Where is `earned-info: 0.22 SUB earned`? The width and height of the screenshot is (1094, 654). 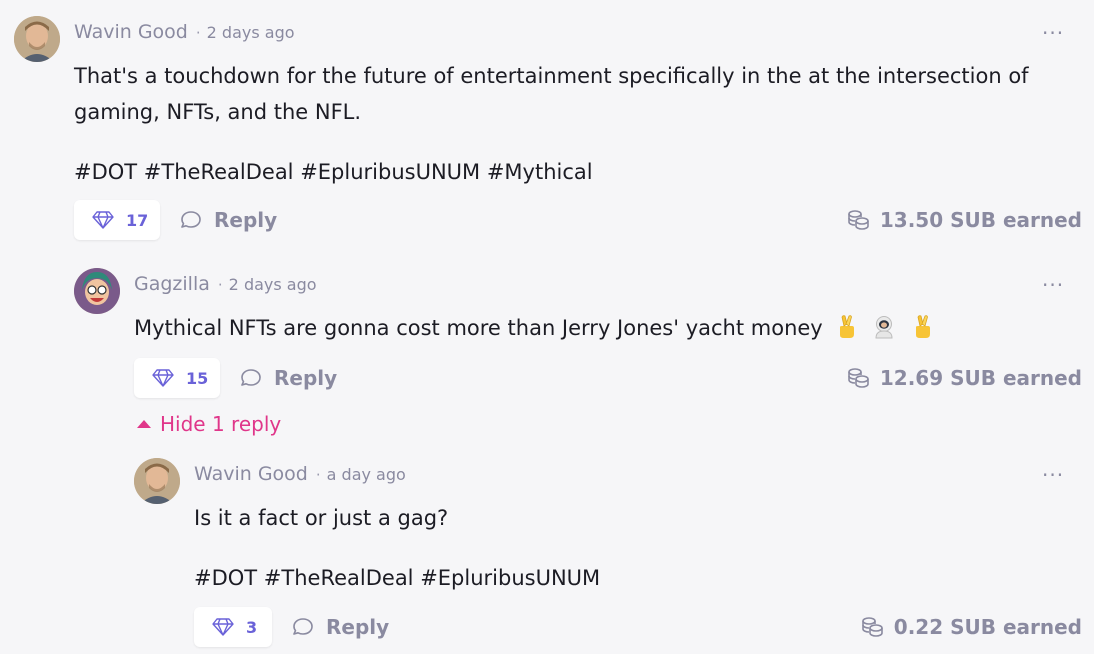 earned-info: 0.22 SUB earned is located at coordinates (971, 627).